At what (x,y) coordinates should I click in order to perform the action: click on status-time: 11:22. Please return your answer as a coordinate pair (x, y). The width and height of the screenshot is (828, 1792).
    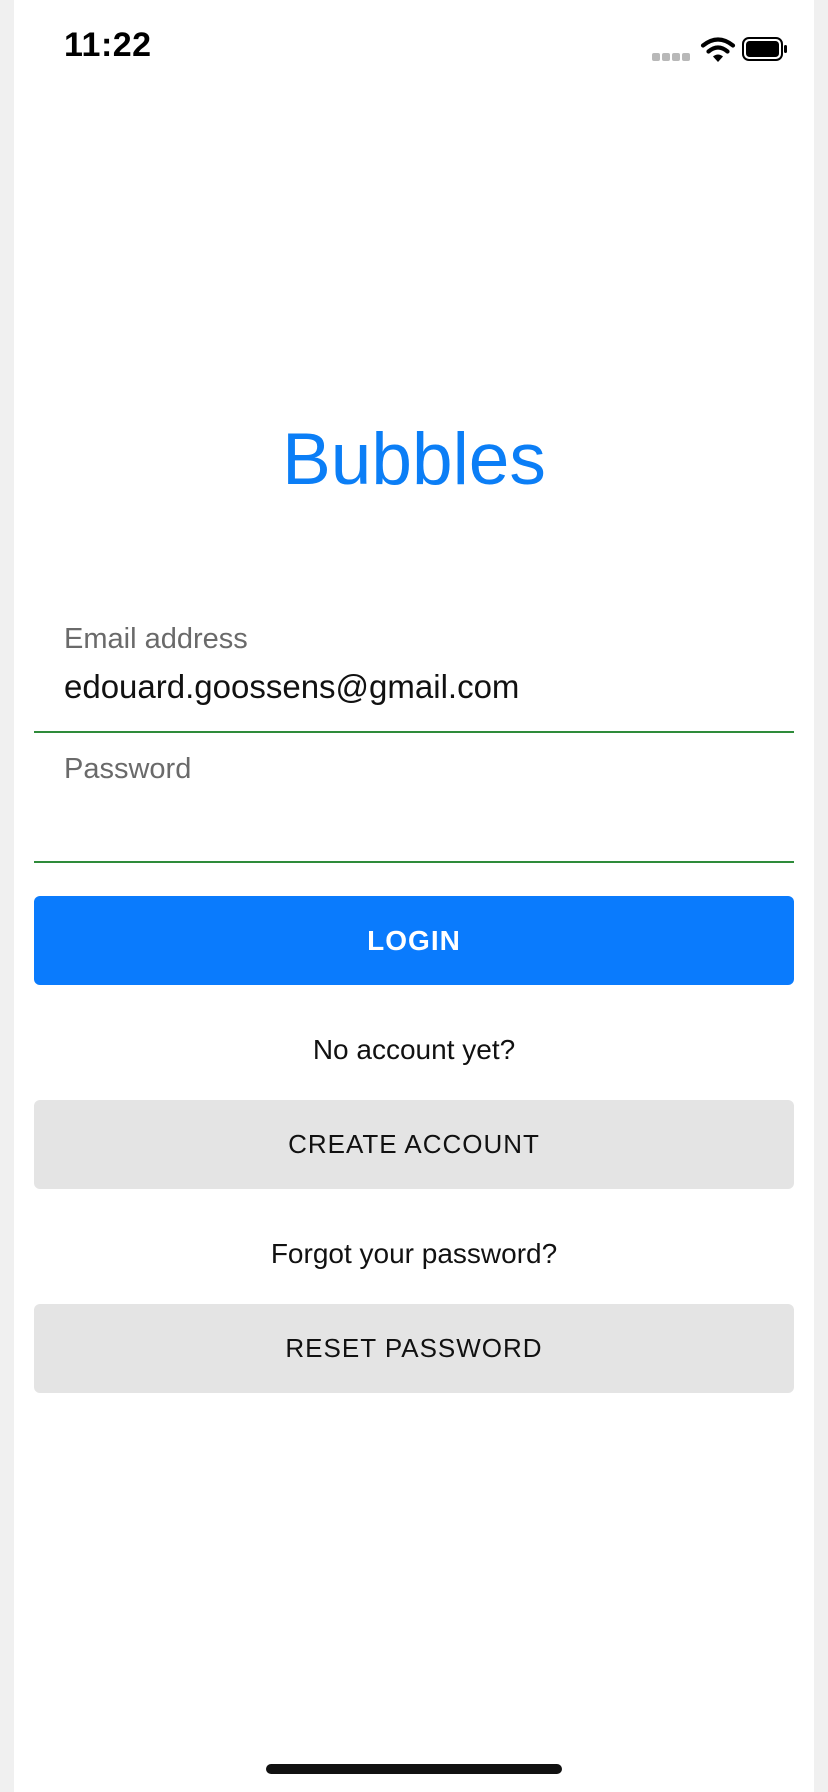
    Looking at the image, I should click on (108, 45).